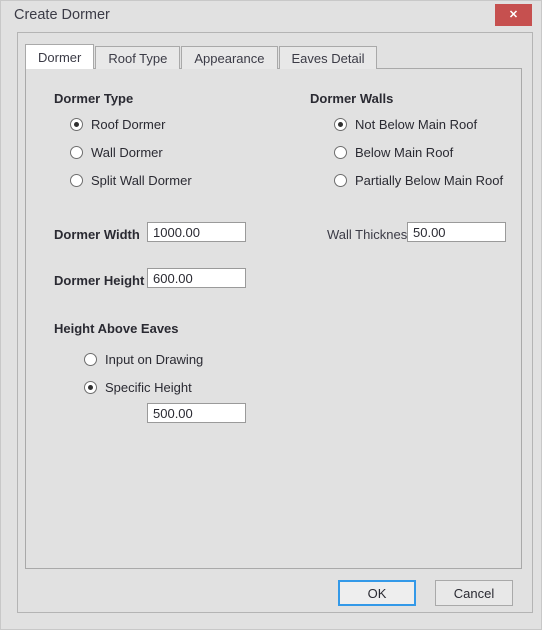  Describe the element at coordinates (474, 593) in the screenshot. I see `cancel-button: Cancel` at that location.